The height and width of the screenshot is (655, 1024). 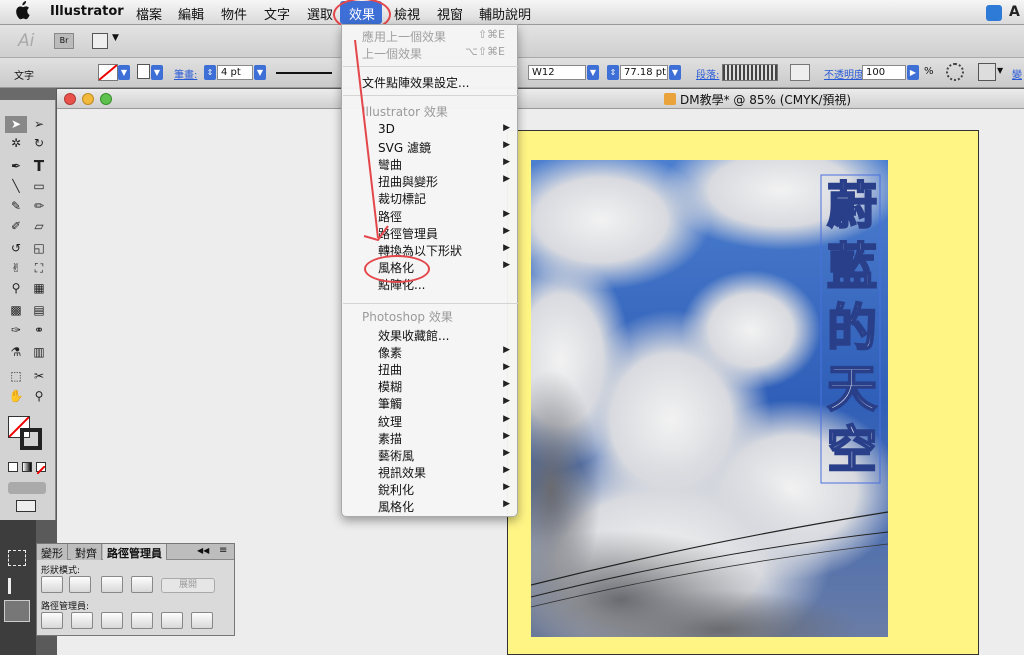 What do you see at coordinates (157, 72) in the screenshot?
I see `stroke-dropdown: ▼` at bounding box center [157, 72].